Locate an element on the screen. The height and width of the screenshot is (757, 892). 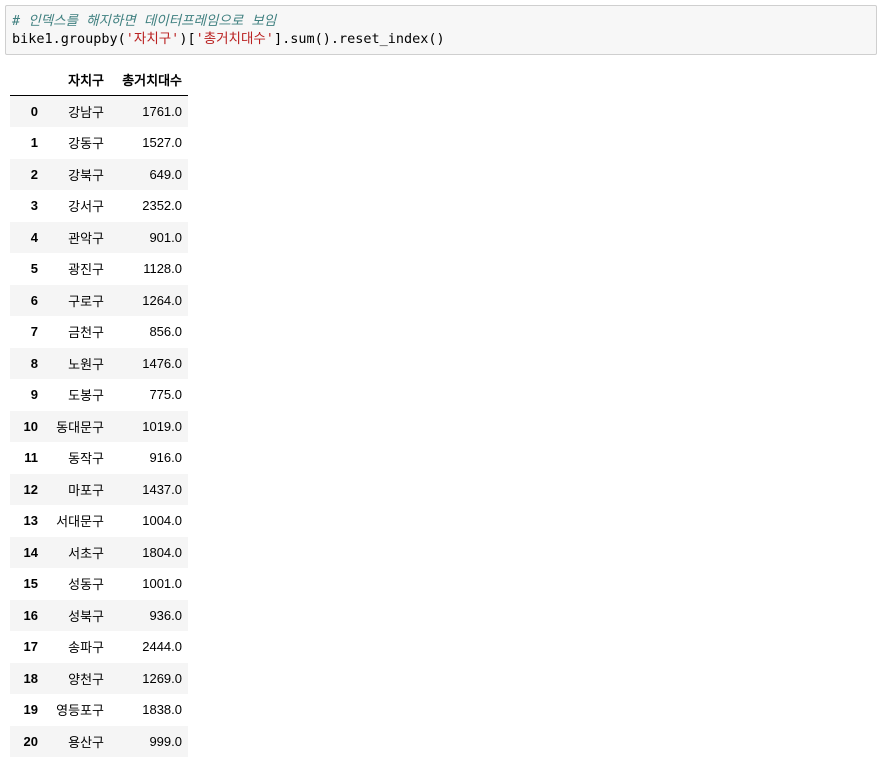
table-row: 1 강동구 1527.0 is located at coordinates (99, 143).